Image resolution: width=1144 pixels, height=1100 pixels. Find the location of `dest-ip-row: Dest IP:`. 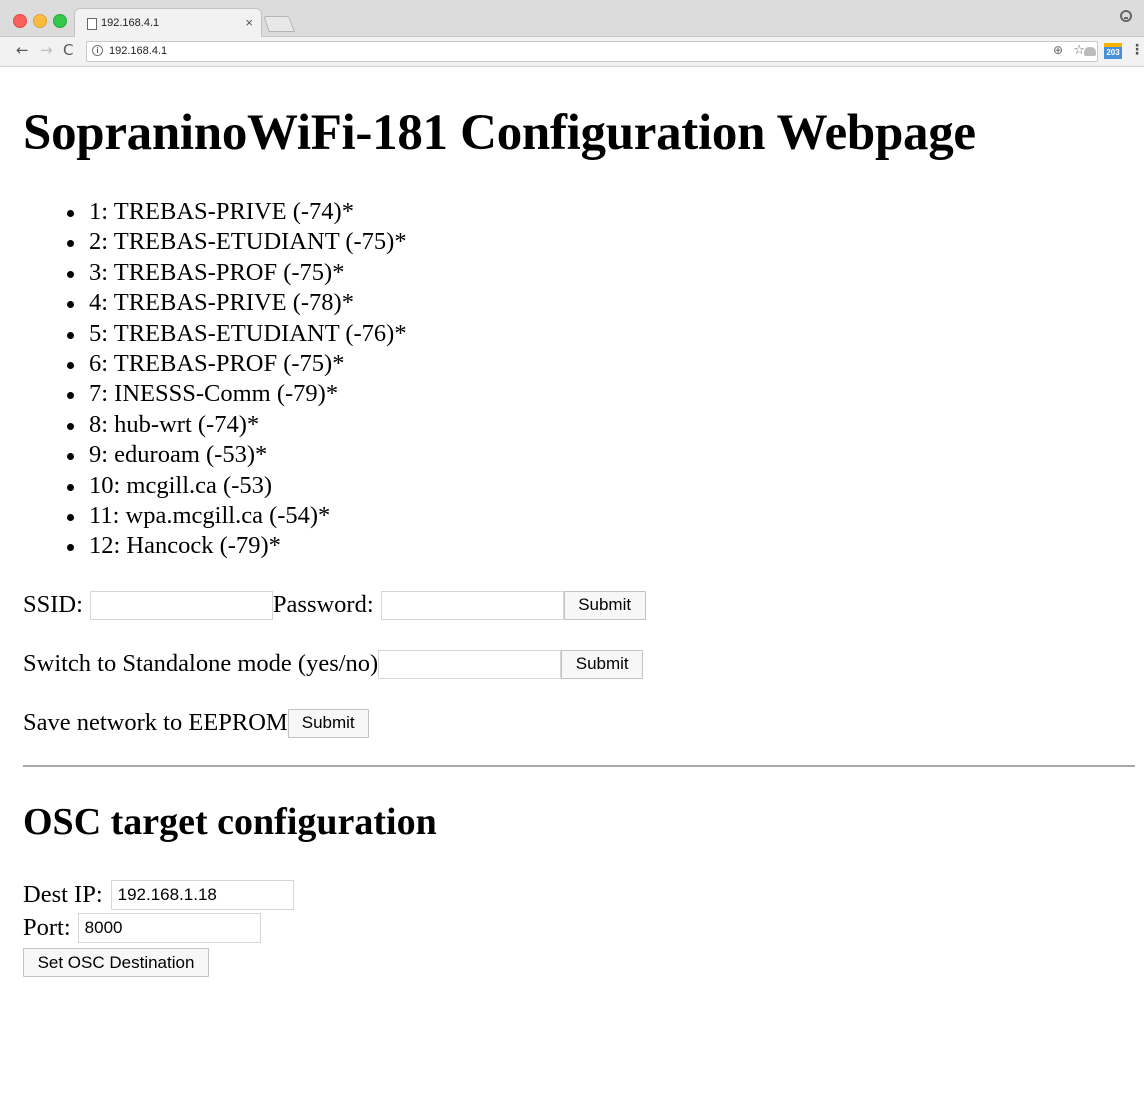

dest-ip-row: Dest IP: is located at coordinates (158, 895).